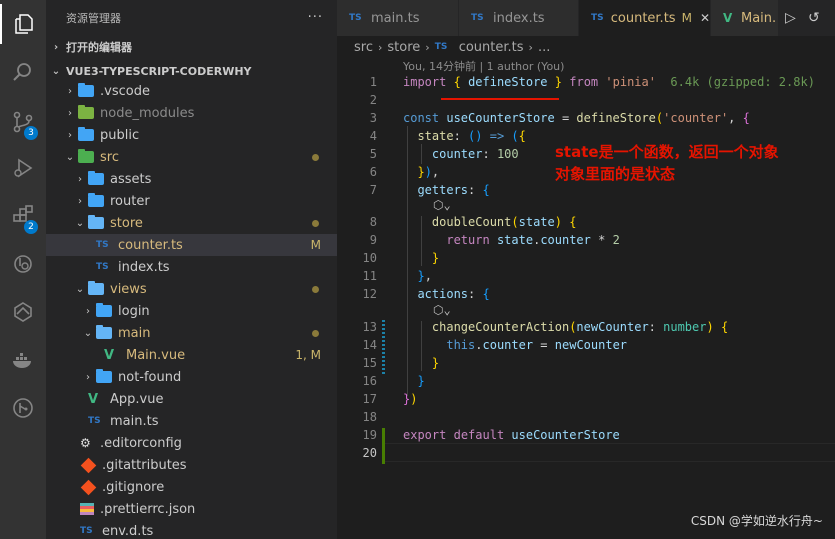 The height and width of the screenshot is (539, 835). What do you see at coordinates (745, 18) in the screenshot?
I see `tab-main-vue: V Main.` at bounding box center [745, 18].